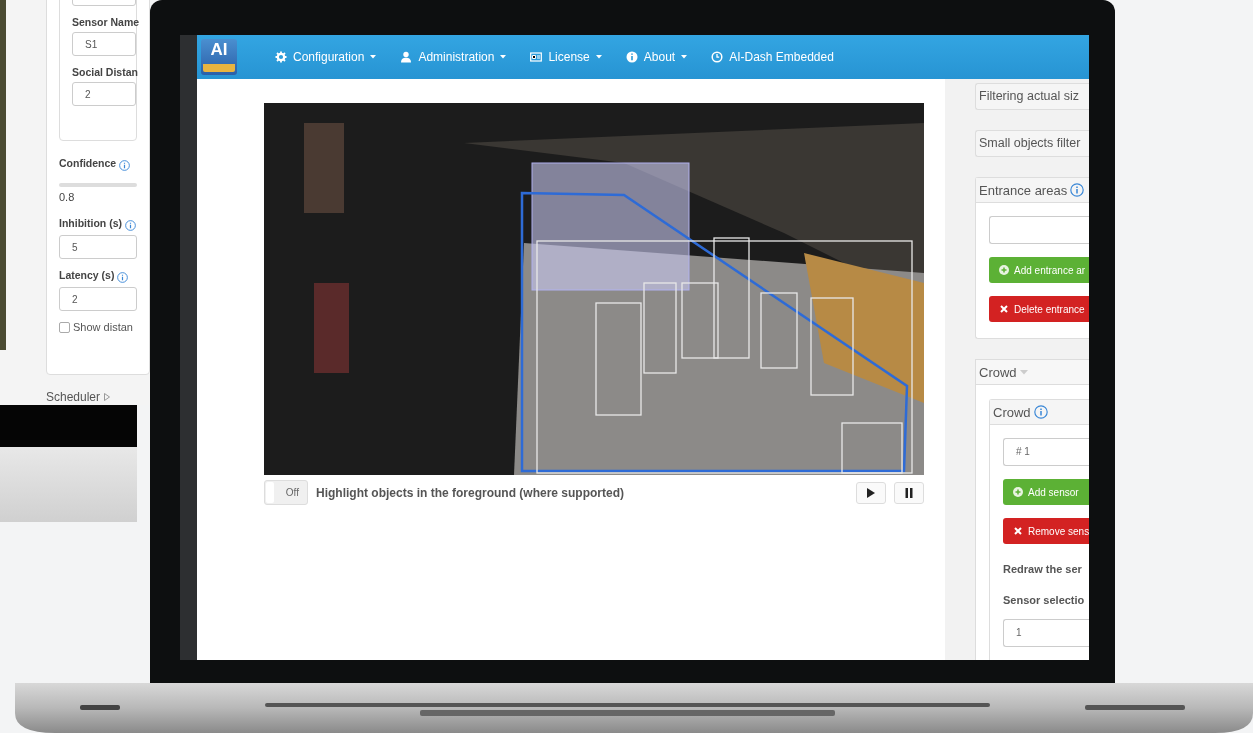  I want to click on text-field: 1, so click(1046, 633).